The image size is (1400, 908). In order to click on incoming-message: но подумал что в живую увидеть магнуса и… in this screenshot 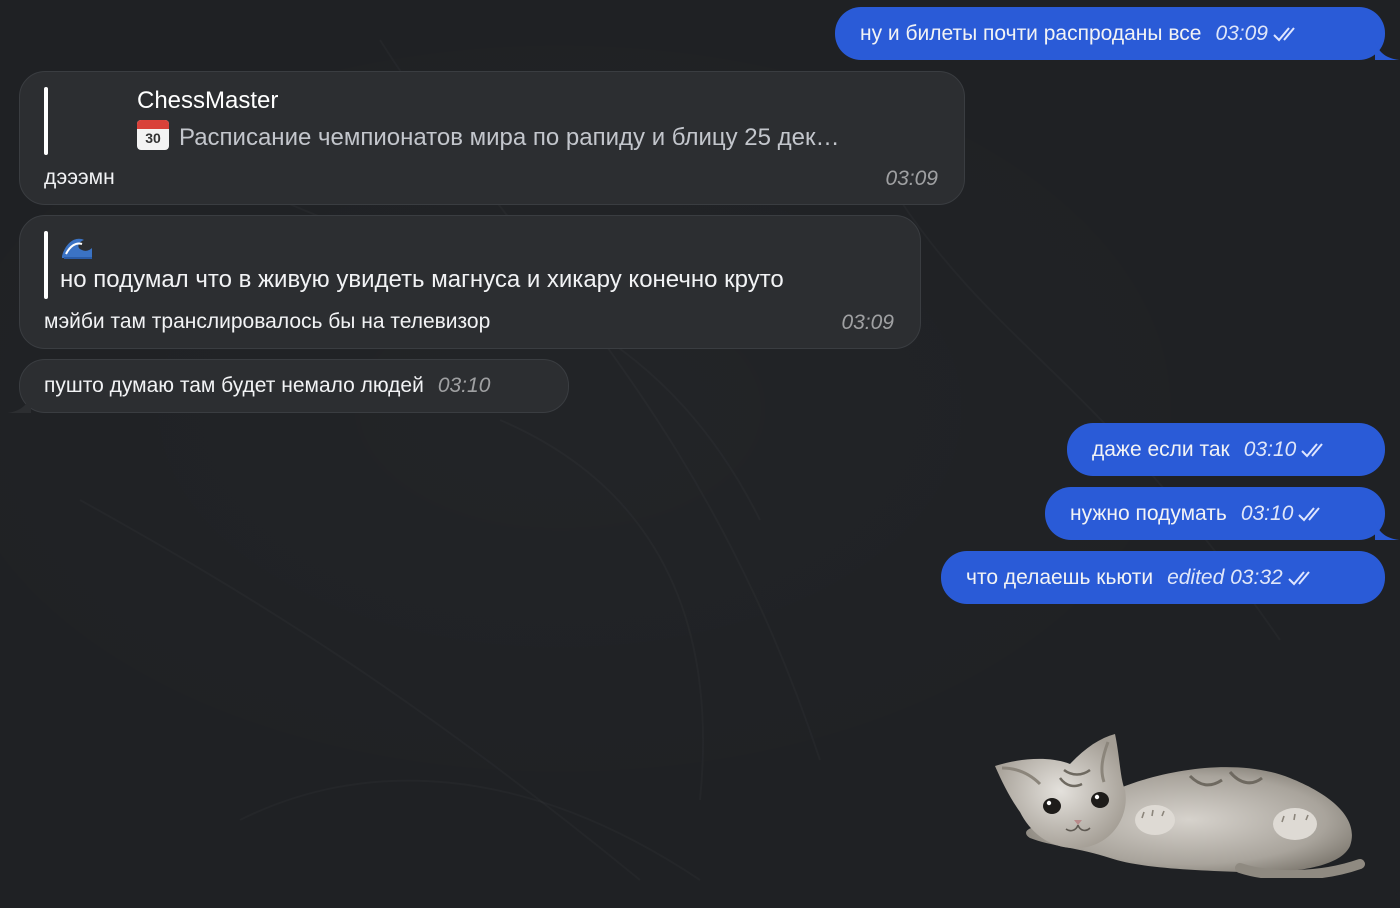, I will do `click(470, 282)`.